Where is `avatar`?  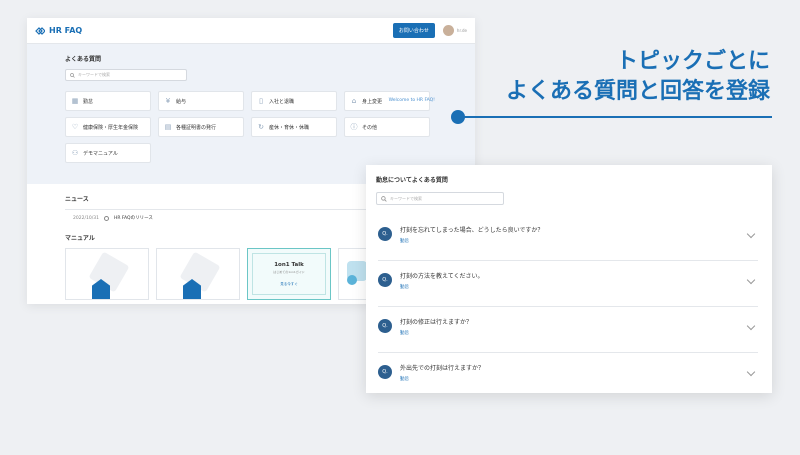
avatar is located at coordinates (448, 30).